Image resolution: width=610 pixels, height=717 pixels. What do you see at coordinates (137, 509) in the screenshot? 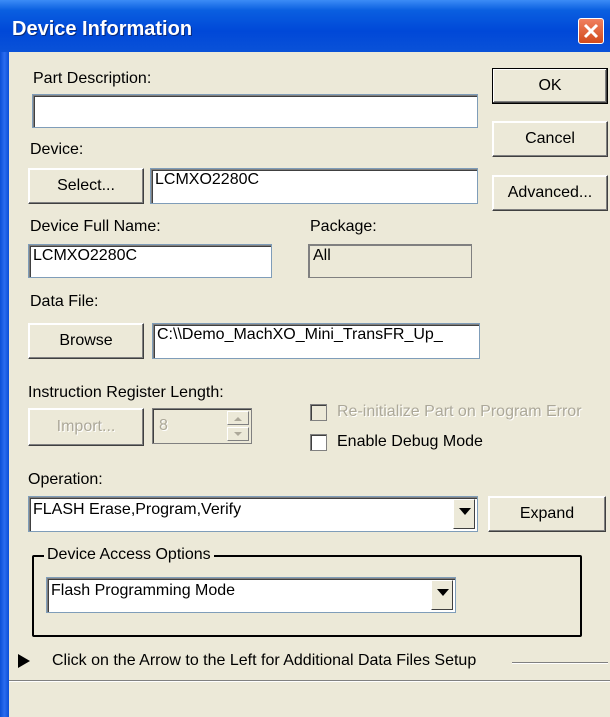
I see `operation-value: FLASH Erase,Program,Verify` at bounding box center [137, 509].